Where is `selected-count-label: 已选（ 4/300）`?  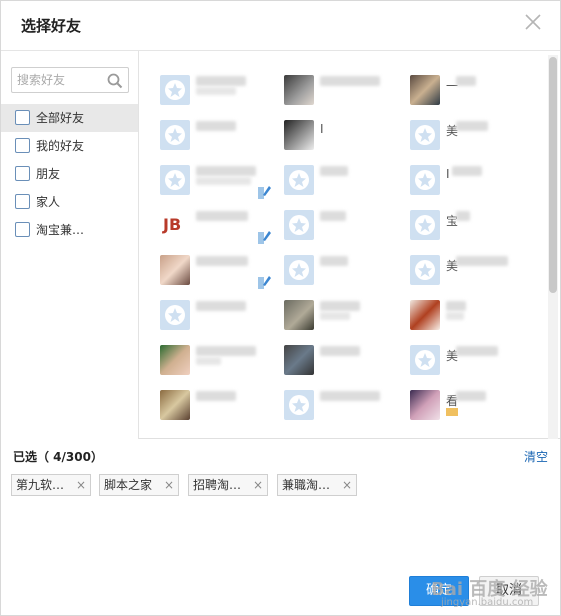
selected-count-label: 已选（ 4/300） is located at coordinates (58, 457).